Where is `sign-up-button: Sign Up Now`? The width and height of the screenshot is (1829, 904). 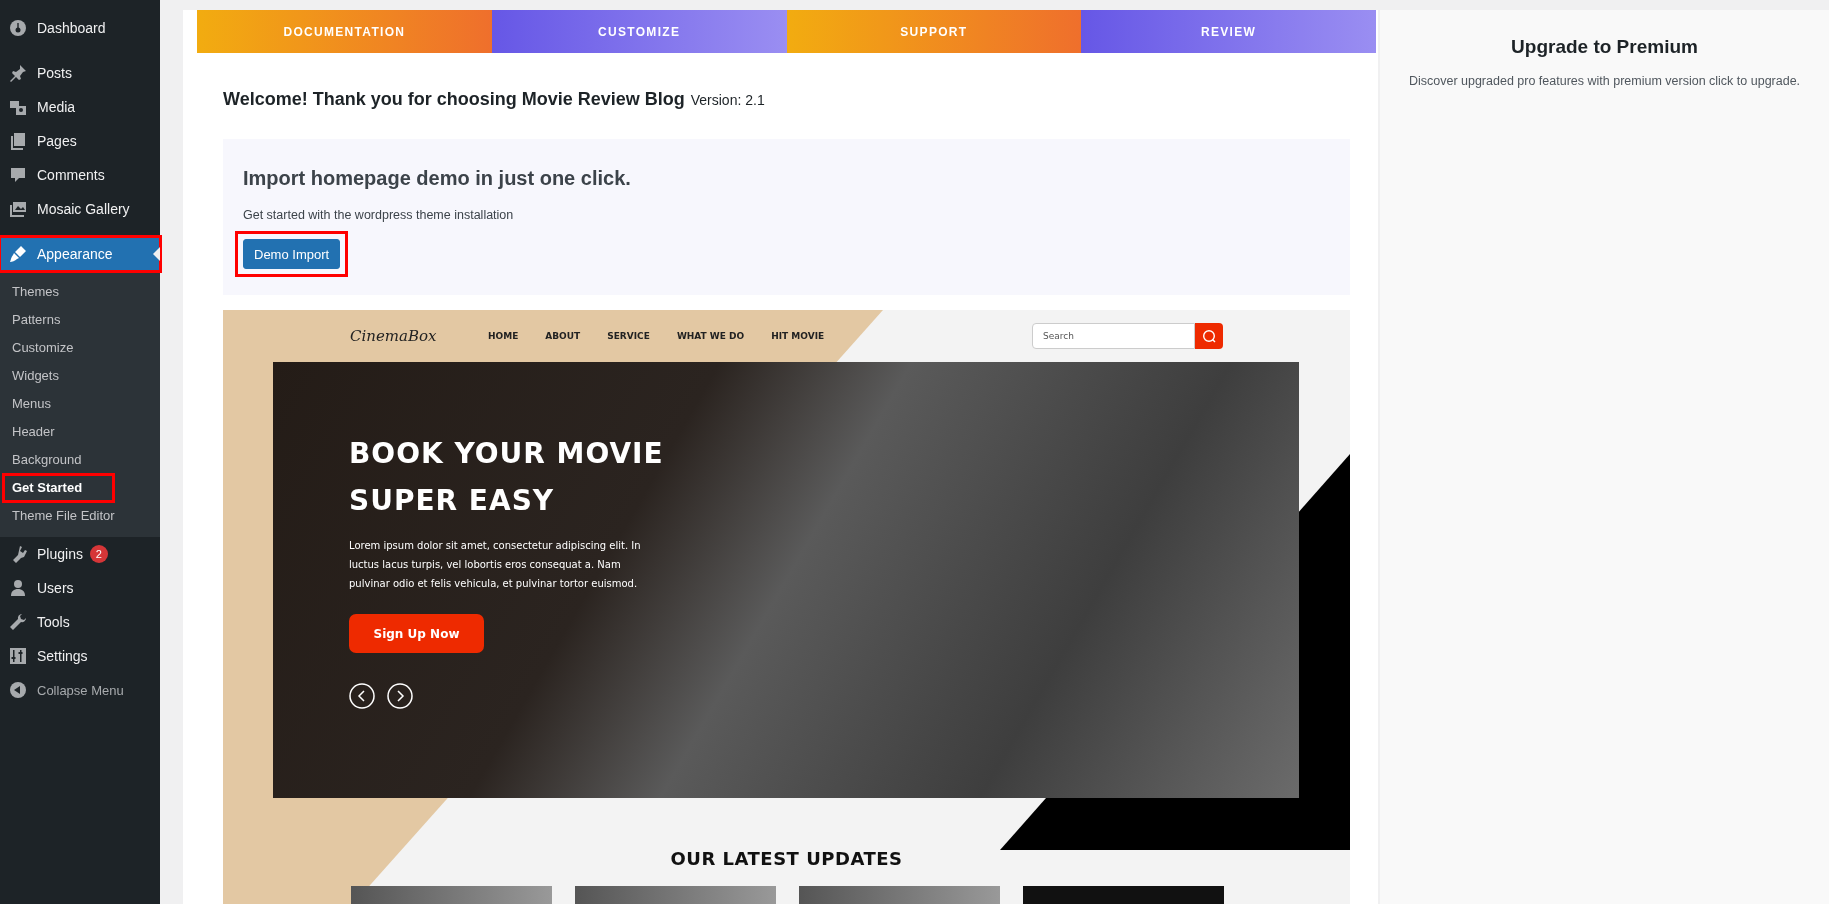 sign-up-button: Sign Up Now is located at coordinates (416, 633).